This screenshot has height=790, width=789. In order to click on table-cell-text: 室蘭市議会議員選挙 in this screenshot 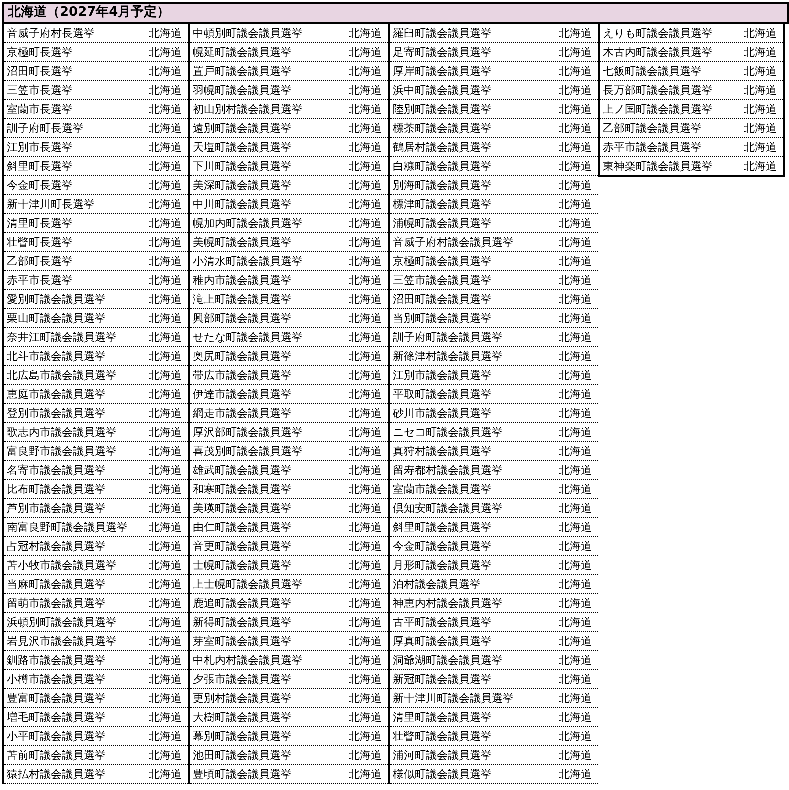, I will do `click(442, 489)`.